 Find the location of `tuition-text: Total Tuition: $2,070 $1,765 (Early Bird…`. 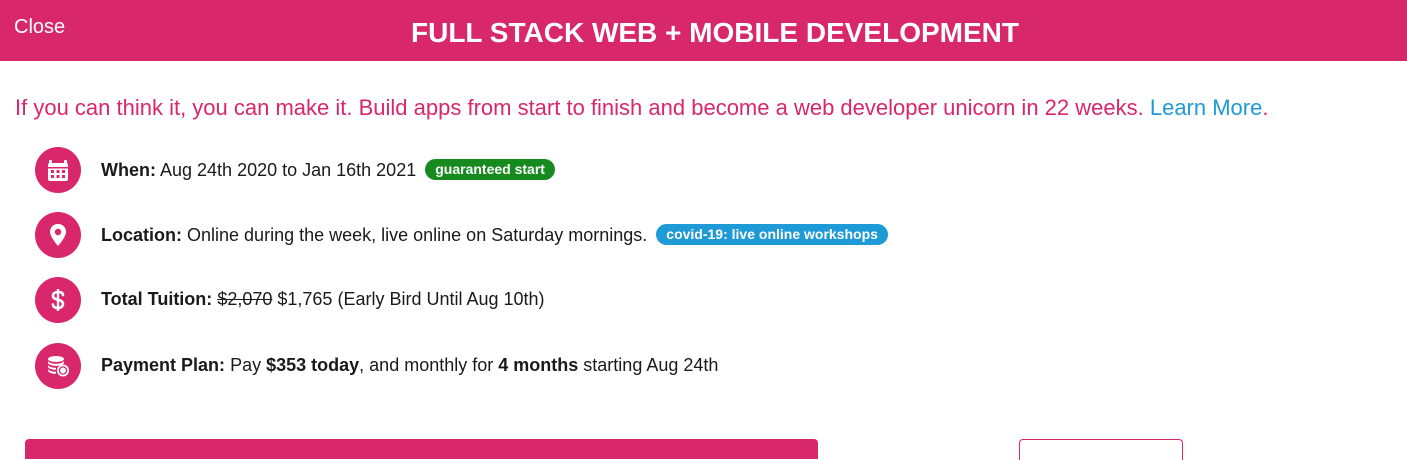

tuition-text: Total Tuition: $2,070 $1,765 (Early Bird… is located at coordinates (323, 299).